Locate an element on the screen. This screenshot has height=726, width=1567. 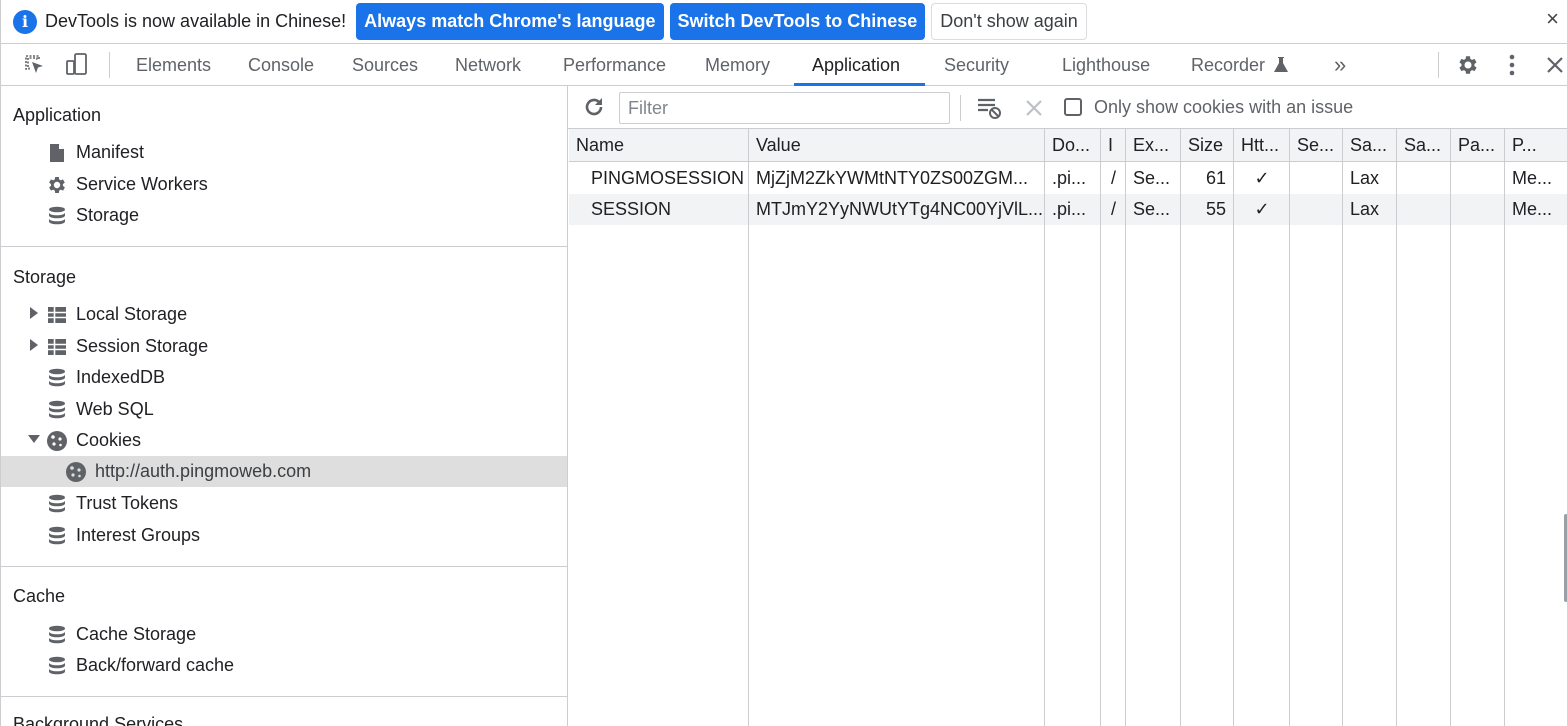
inspect-element-icon is located at coordinates (35, 65).